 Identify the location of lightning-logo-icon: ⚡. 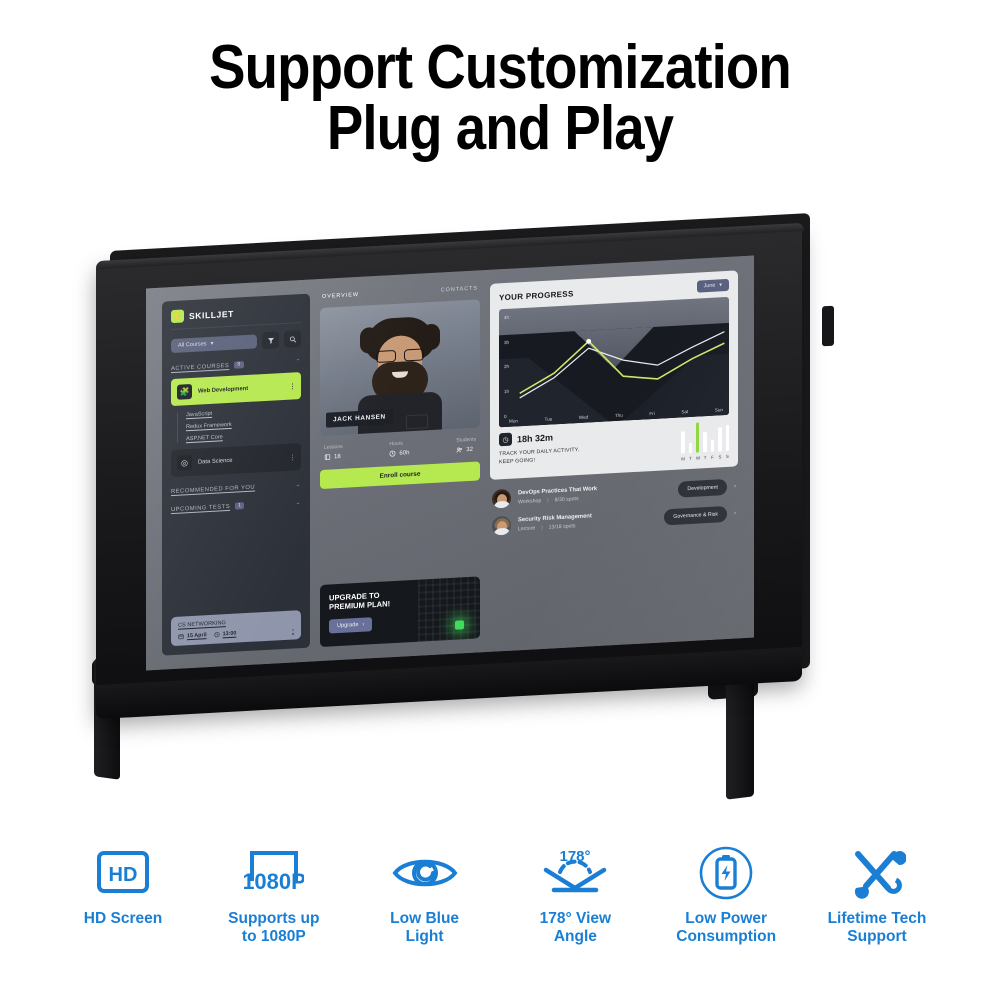
(177, 316).